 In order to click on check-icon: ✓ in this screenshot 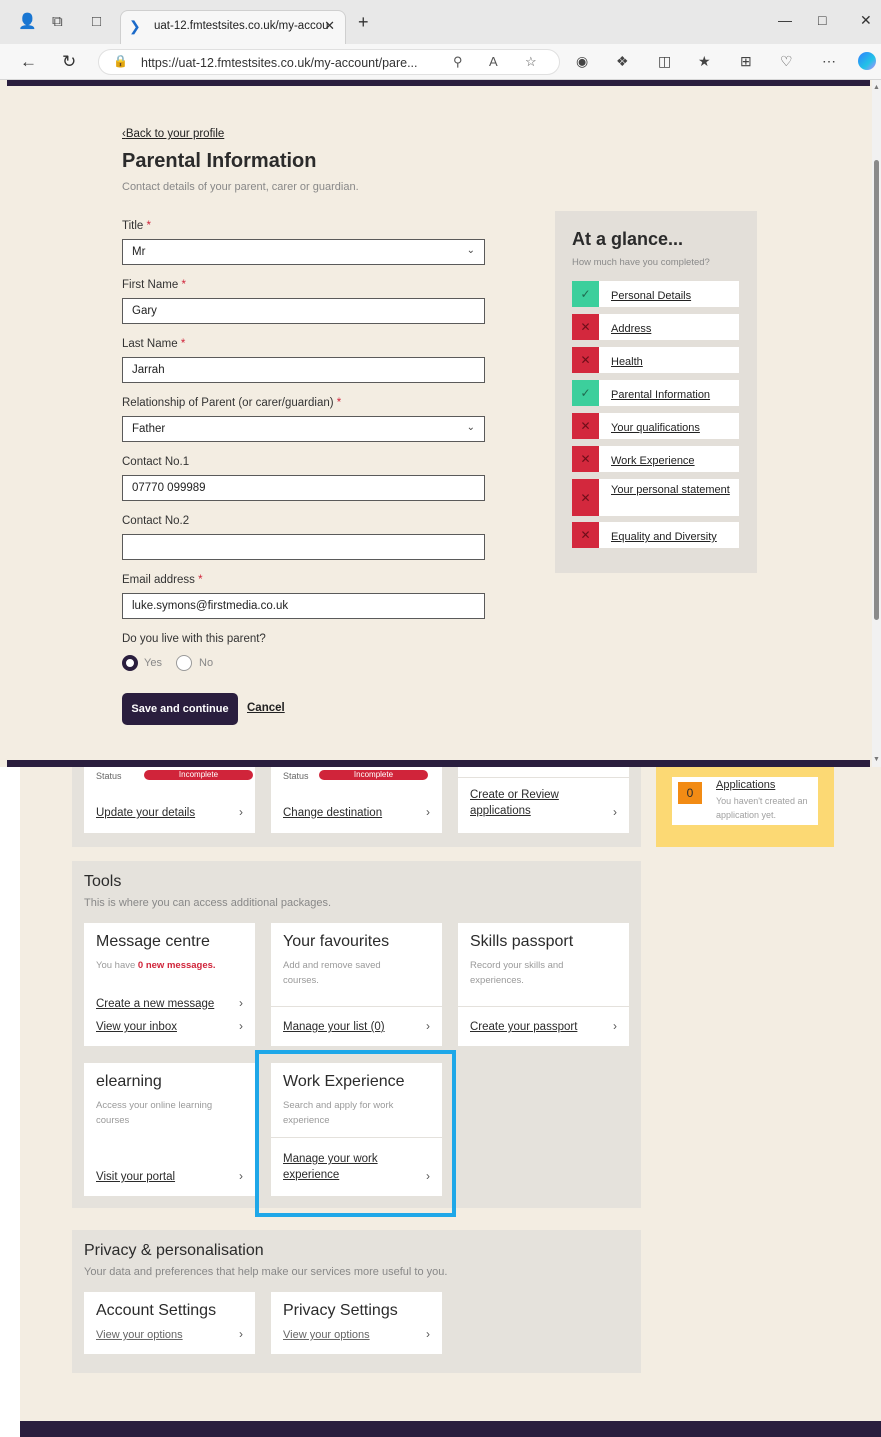, I will do `click(585, 294)`.